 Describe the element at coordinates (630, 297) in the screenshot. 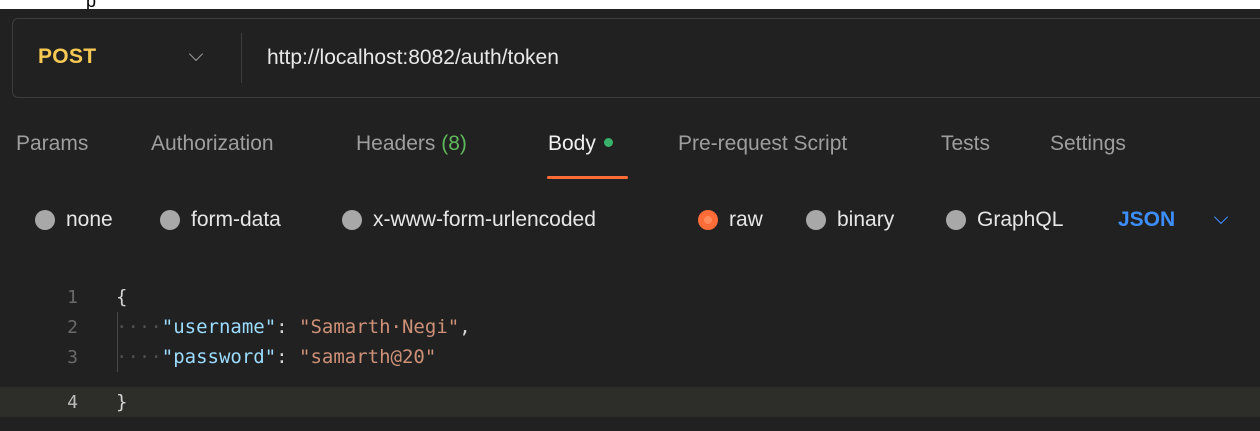

I see `code-line: 1 {` at that location.